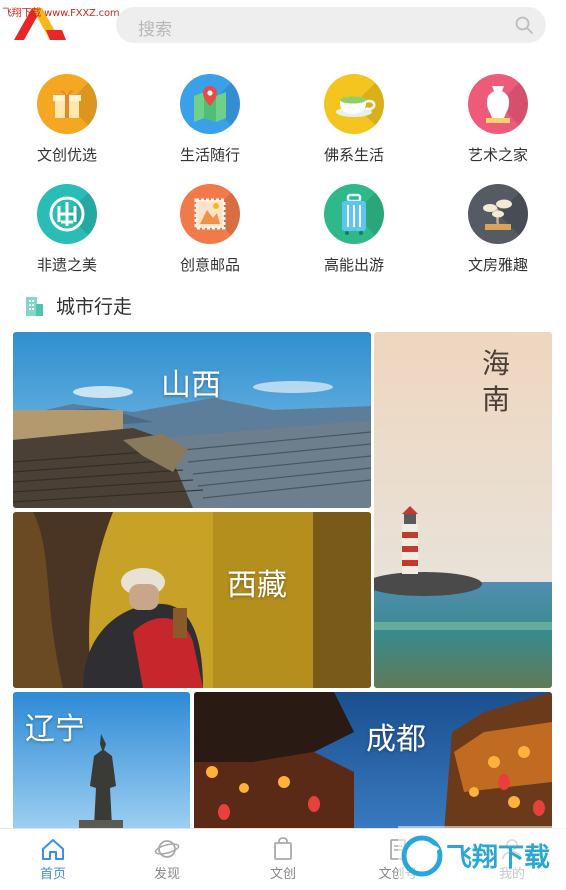 This screenshot has width=566, height=890. I want to click on city-card-chengdu: 成都, so click(373, 762).